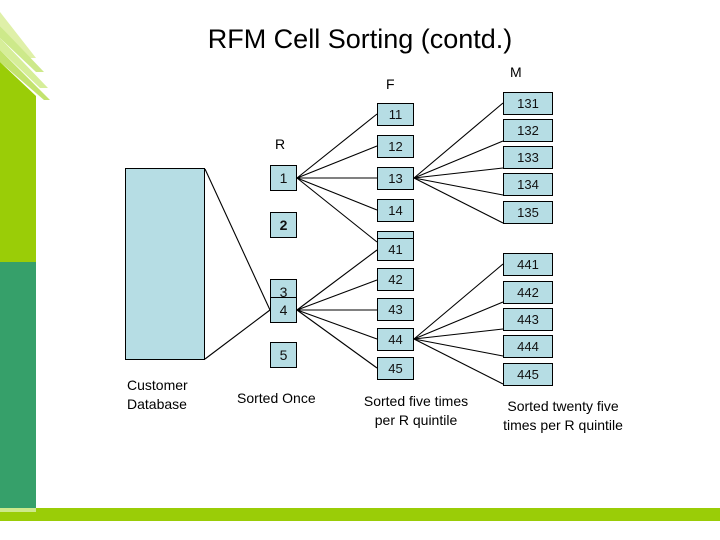  What do you see at coordinates (283, 225) in the screenshot?
I see `r-node-2: 2` at bounding box center [283, 225].